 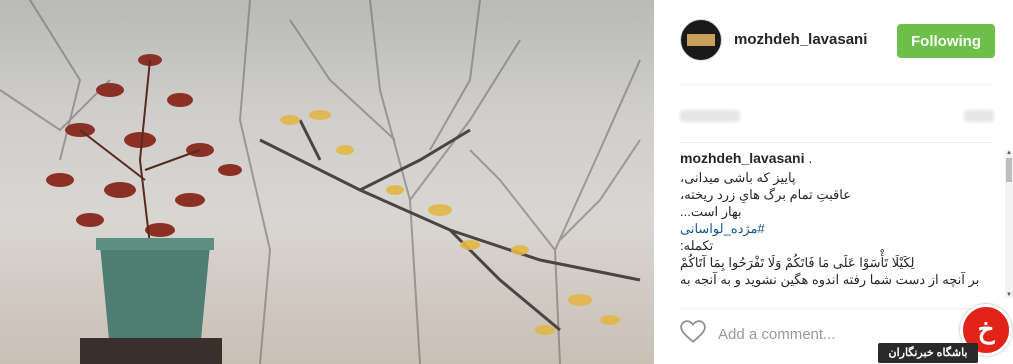 I want to click on header-divider, so click(x=836, y=84).